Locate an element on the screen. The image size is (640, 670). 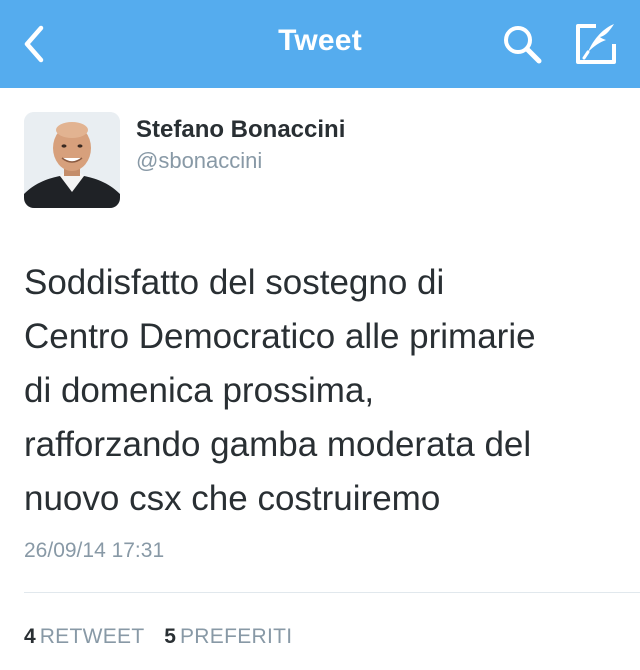
tweet-stats: 4 RETWEET 5 PREFERITI is located at coordinates (165, 637).